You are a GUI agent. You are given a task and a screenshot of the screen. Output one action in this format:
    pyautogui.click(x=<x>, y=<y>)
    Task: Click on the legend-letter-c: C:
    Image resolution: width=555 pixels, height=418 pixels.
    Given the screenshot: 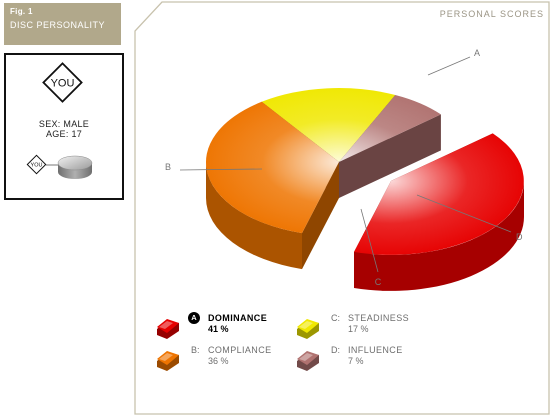 What is the action you would take?
    pyautogui.click(x=335, y=318)
    